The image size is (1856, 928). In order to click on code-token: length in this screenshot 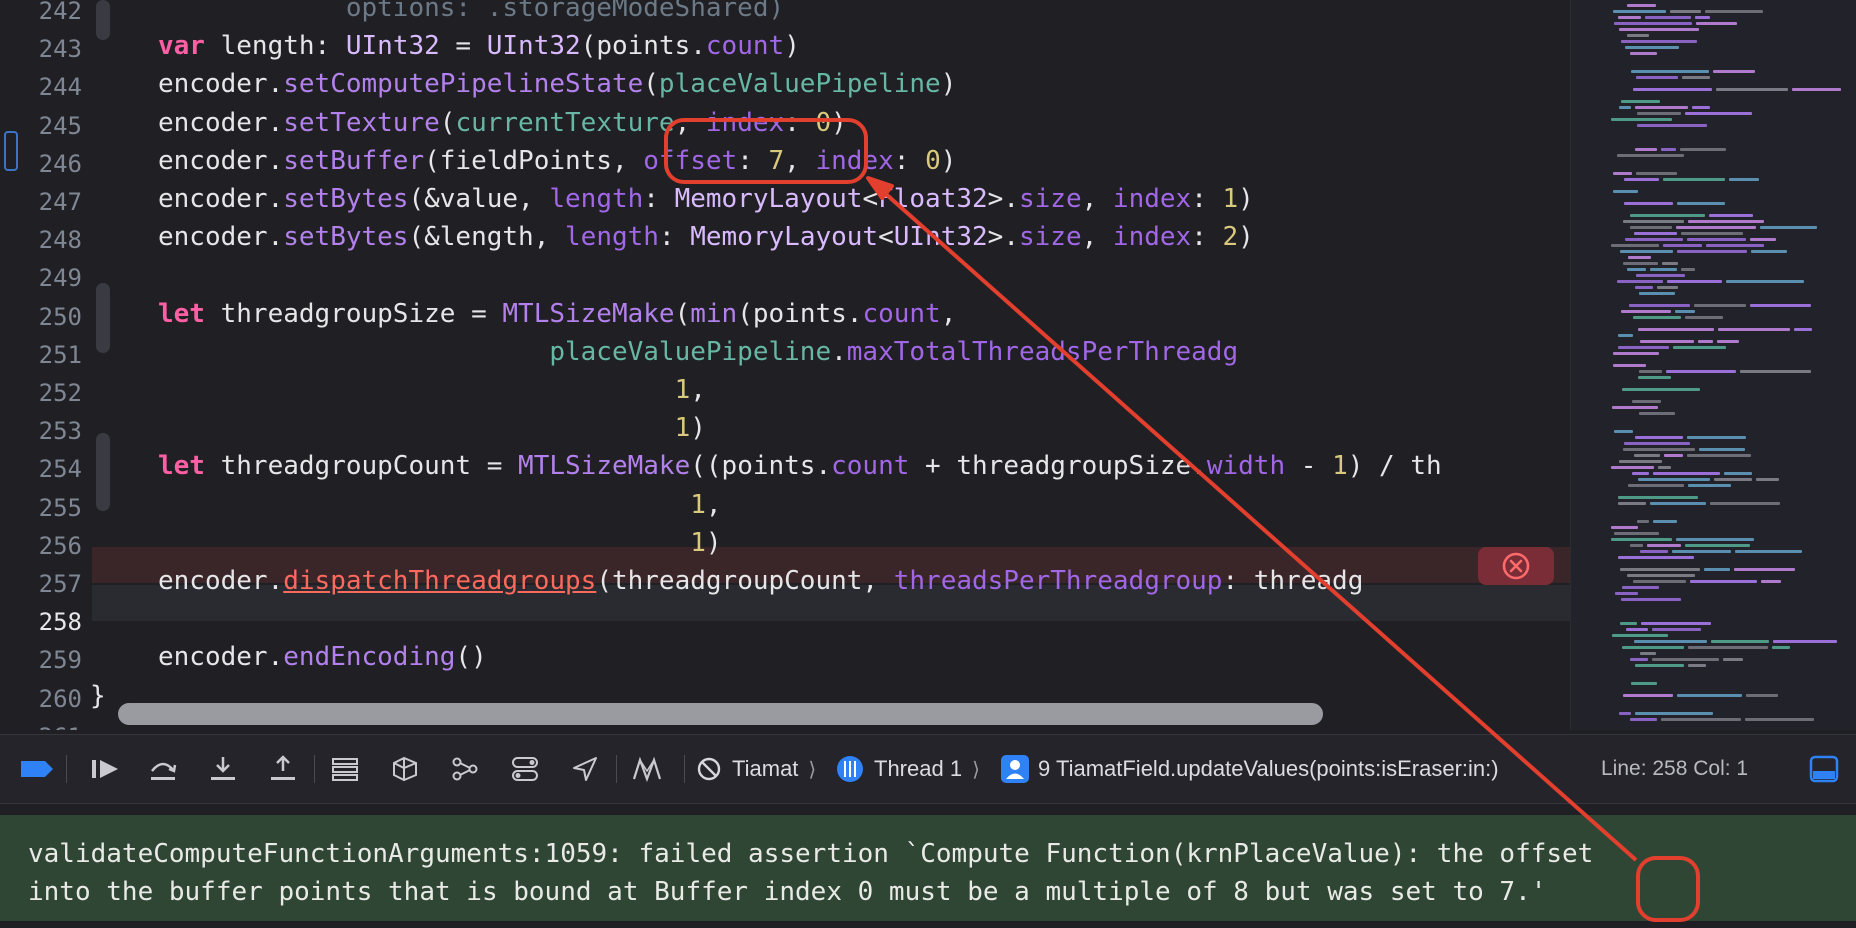, I will do `click(596, 199)`.